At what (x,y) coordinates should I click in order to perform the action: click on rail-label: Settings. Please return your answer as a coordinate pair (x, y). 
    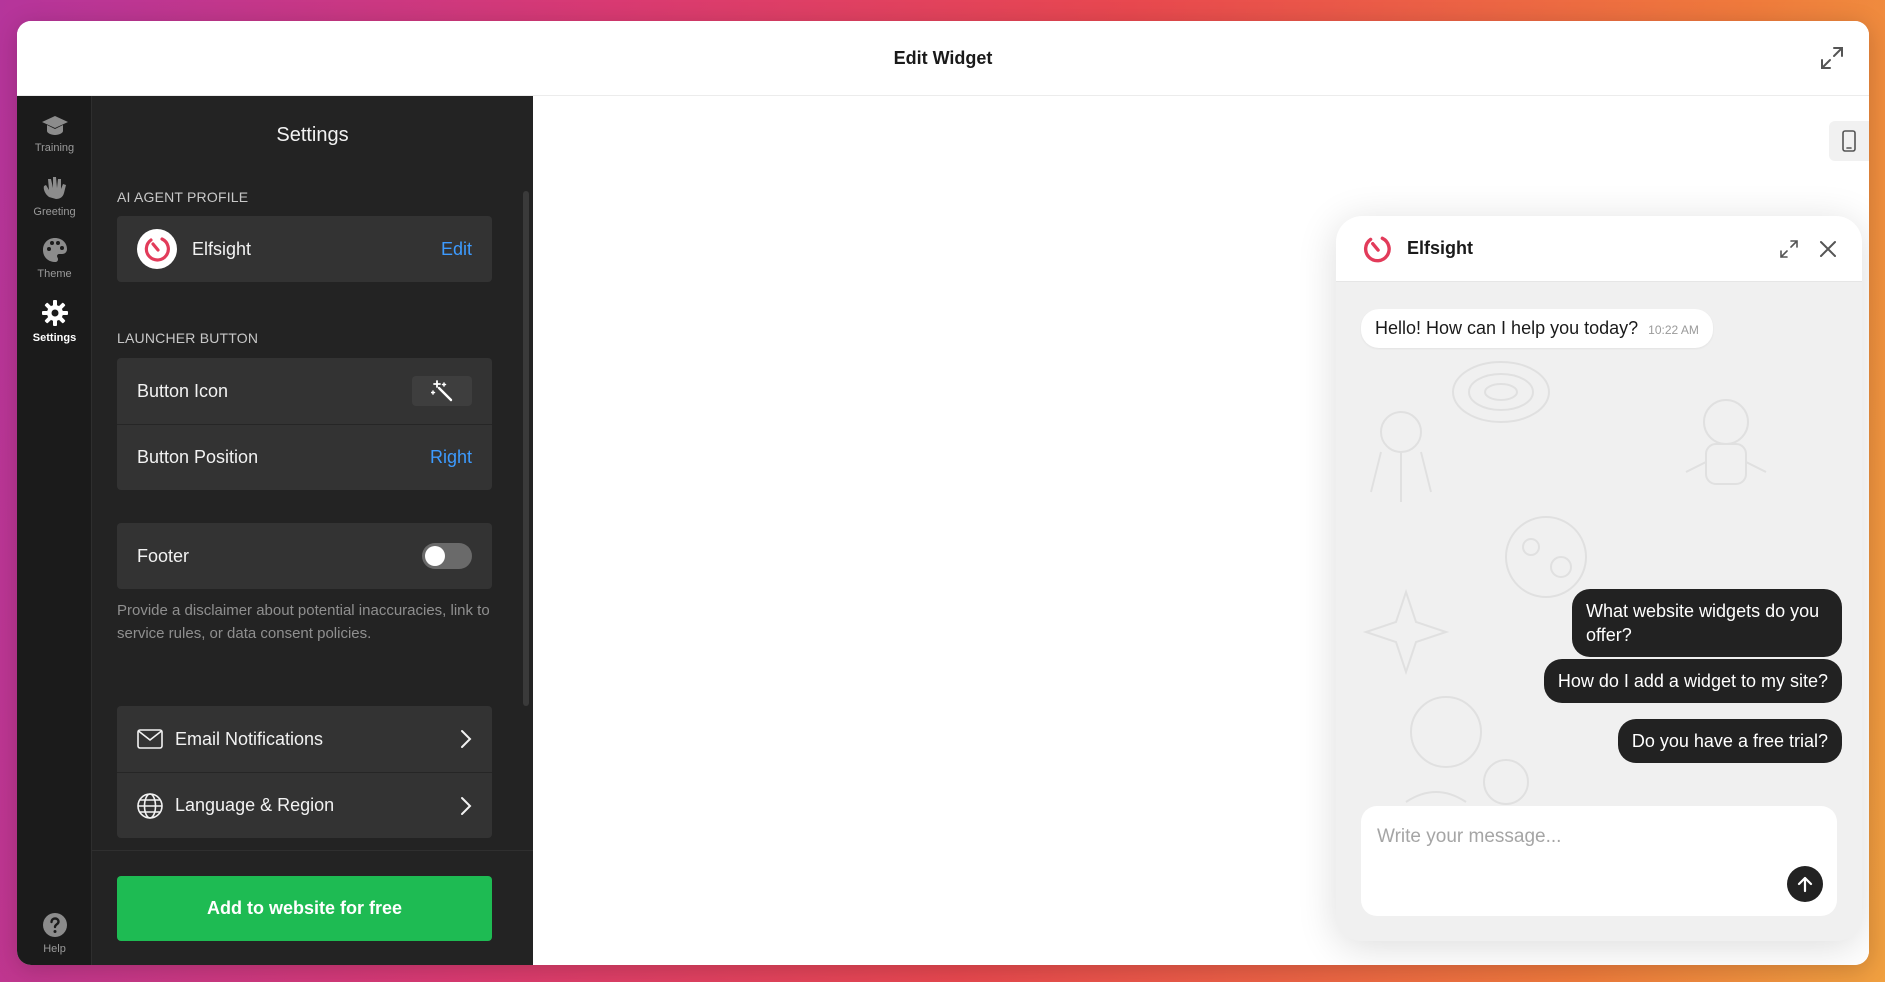
    Looking at the image, I should click on (54, 337).